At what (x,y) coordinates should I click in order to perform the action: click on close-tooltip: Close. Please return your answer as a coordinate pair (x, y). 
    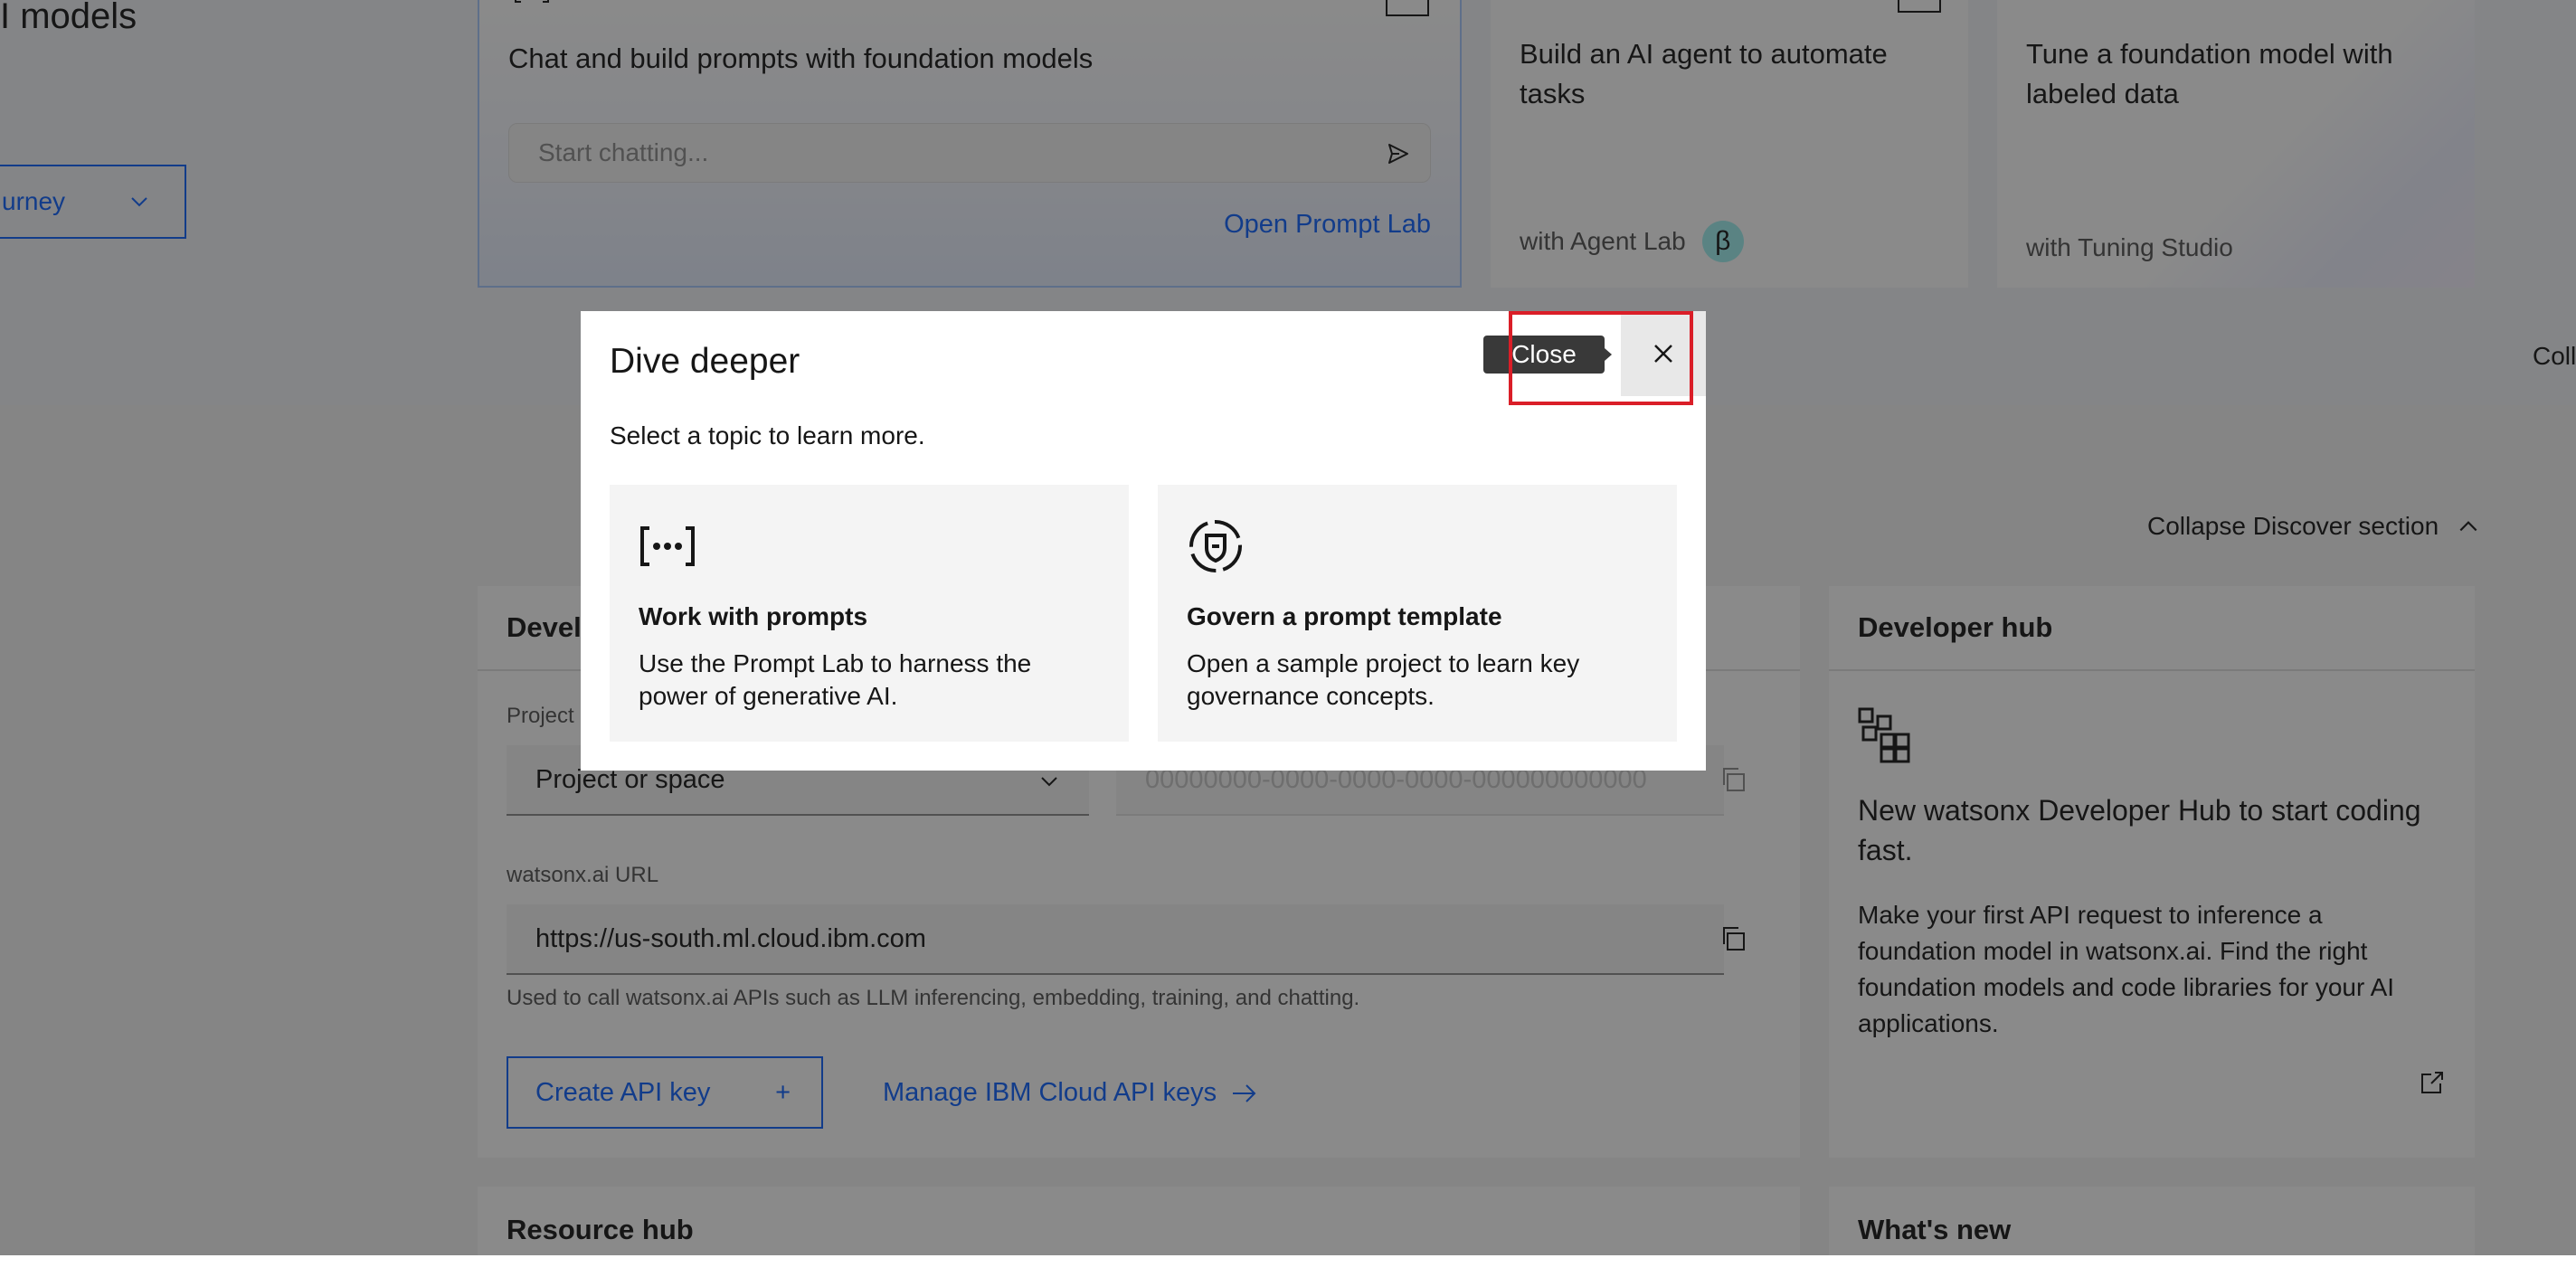
    Looking at the image, I should click on (1548, 355).